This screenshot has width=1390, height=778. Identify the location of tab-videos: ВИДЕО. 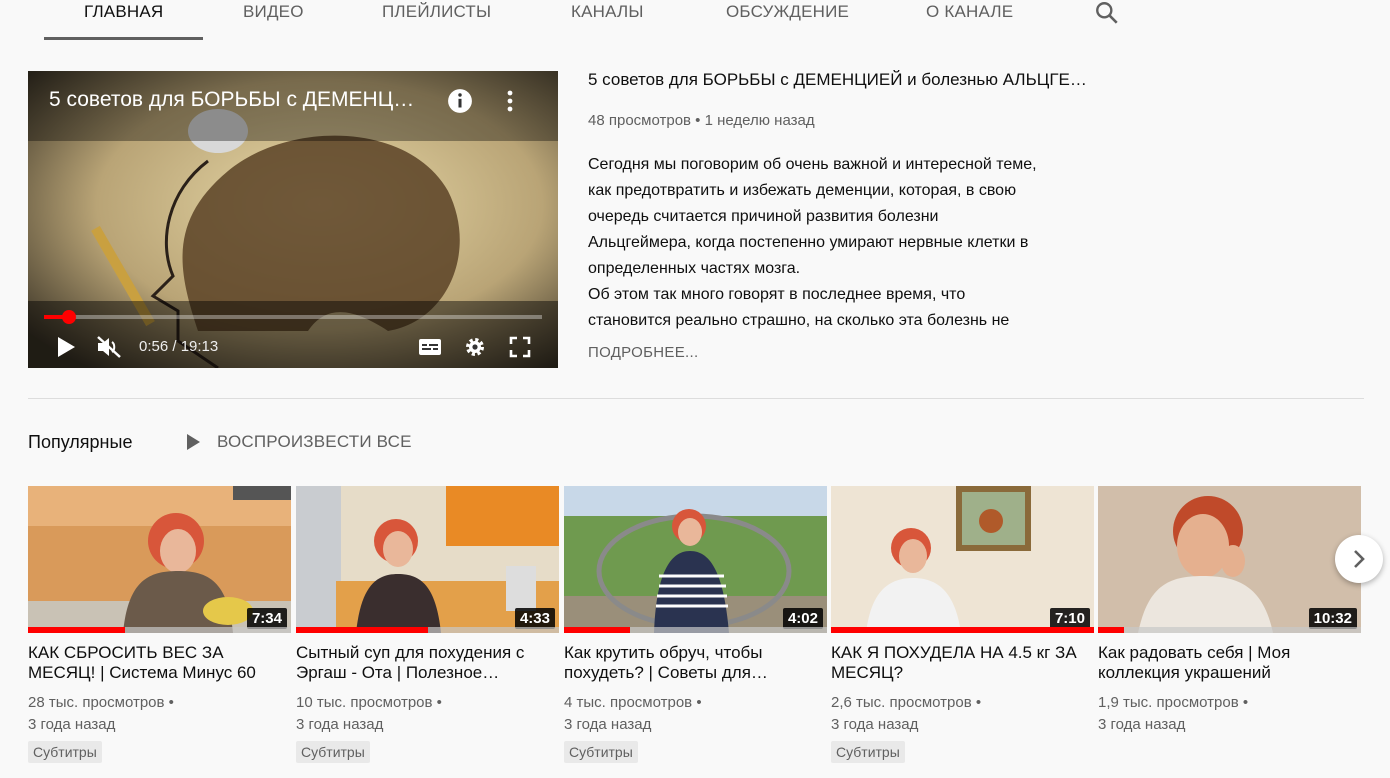
(273, 20).